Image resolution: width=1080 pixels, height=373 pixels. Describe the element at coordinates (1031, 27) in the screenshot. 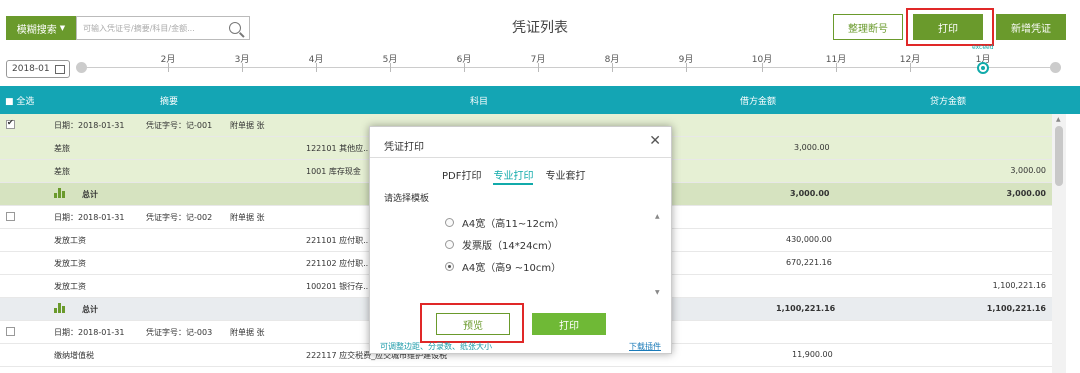

I see `new-voucher-button: 新增凭证` at that location.